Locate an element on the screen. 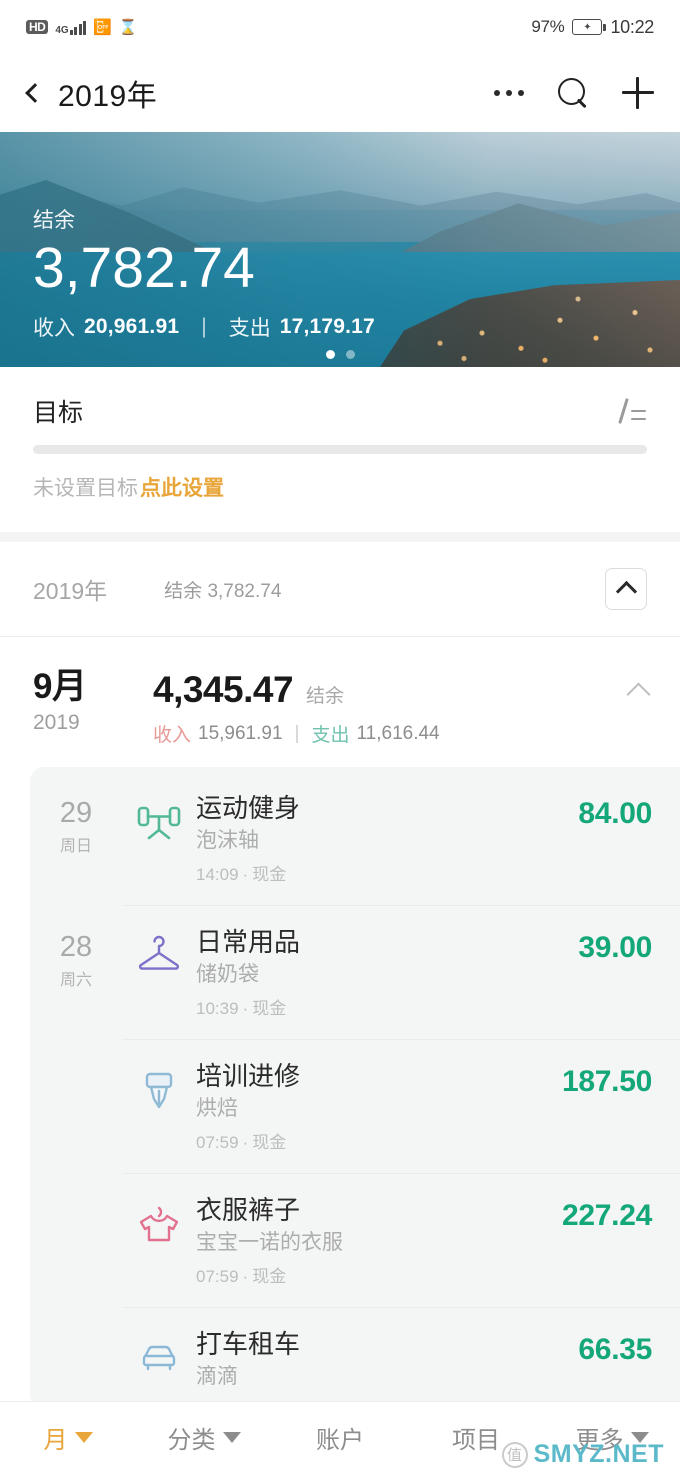  transaction-body: 运动健身 泡沫轴 14:09 · 现金 is located at coordinates (355, 839).